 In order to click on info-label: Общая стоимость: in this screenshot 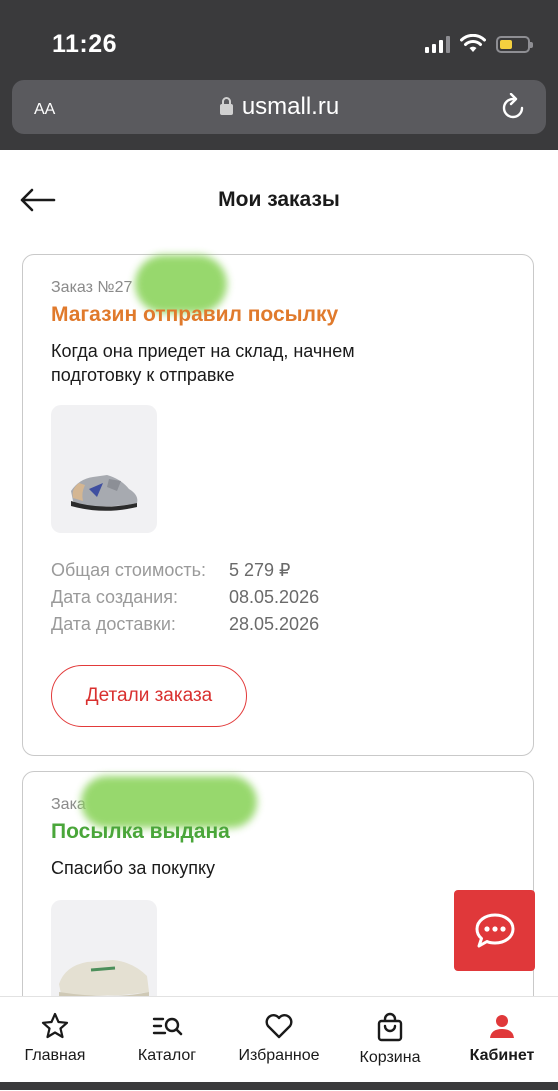, I will do `click(128, 570)`.